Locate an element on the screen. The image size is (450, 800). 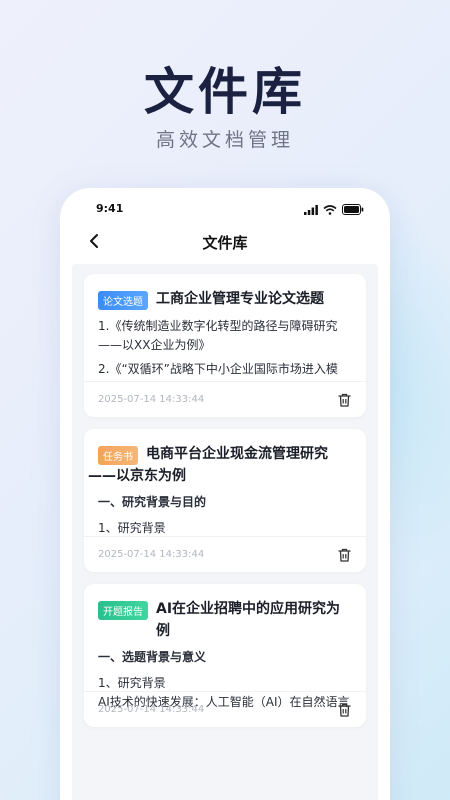
nav-title: 文件库 is located at coordinates (225, 243).